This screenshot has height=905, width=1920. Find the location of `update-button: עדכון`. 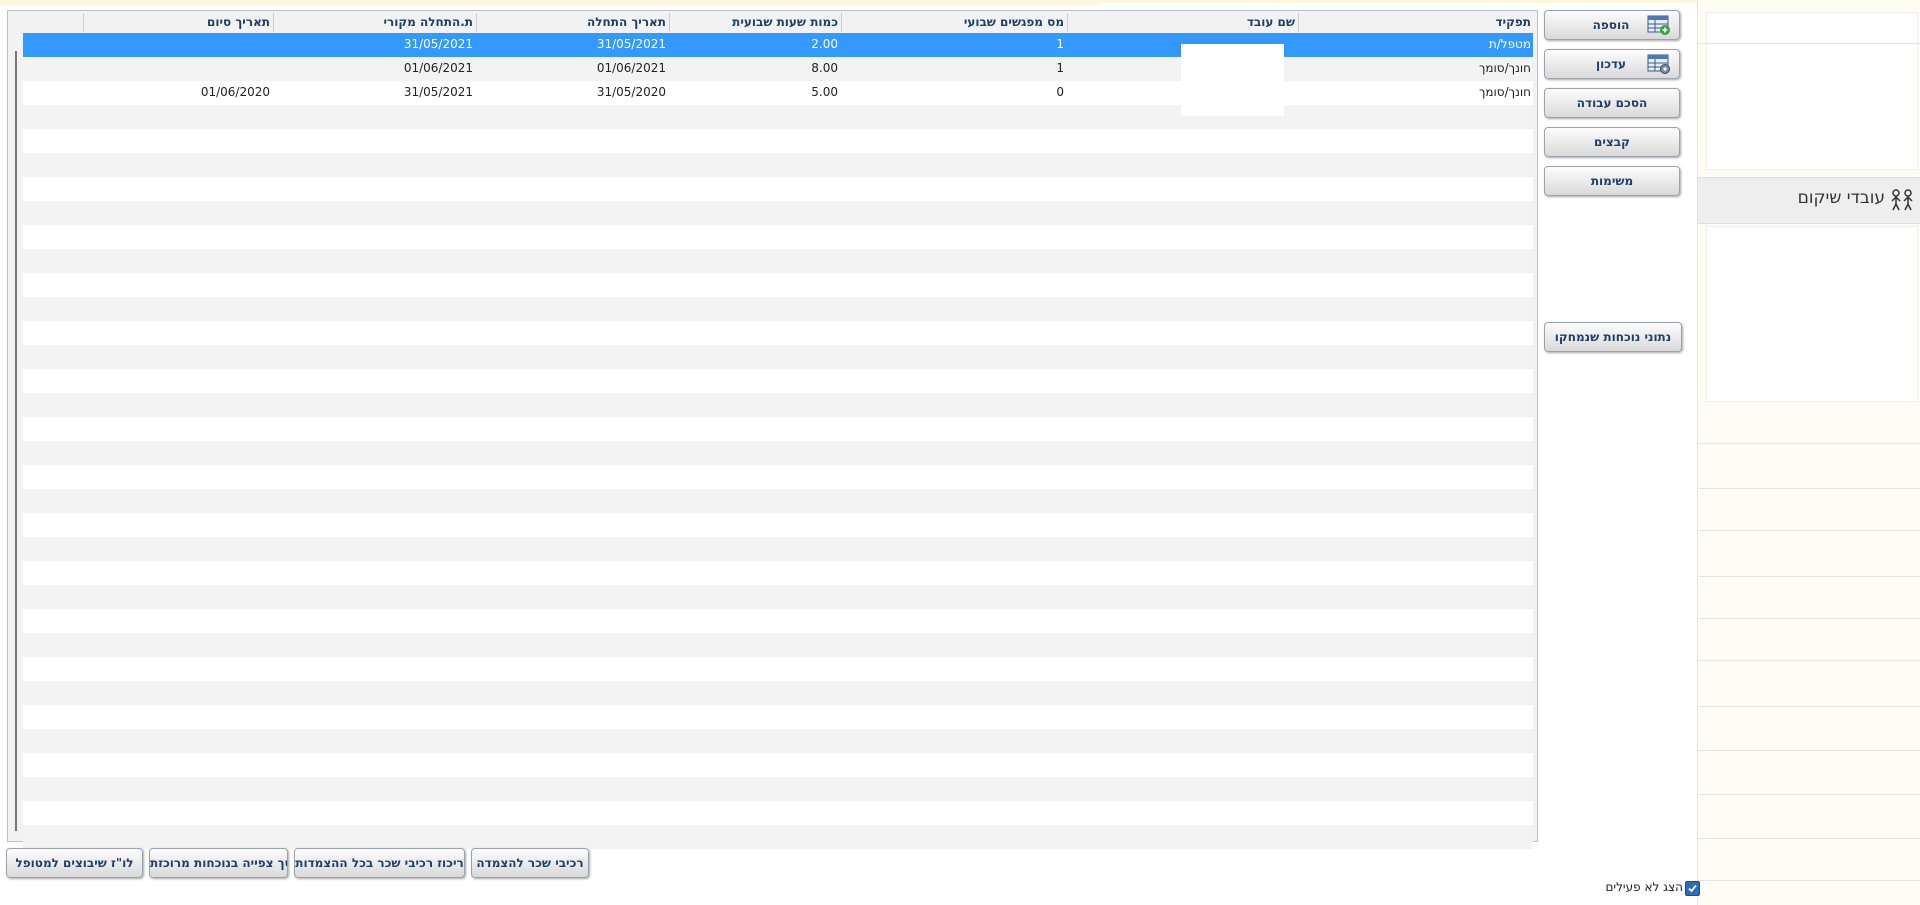

update-button: עדכון is located at coordinates (1612, 64).